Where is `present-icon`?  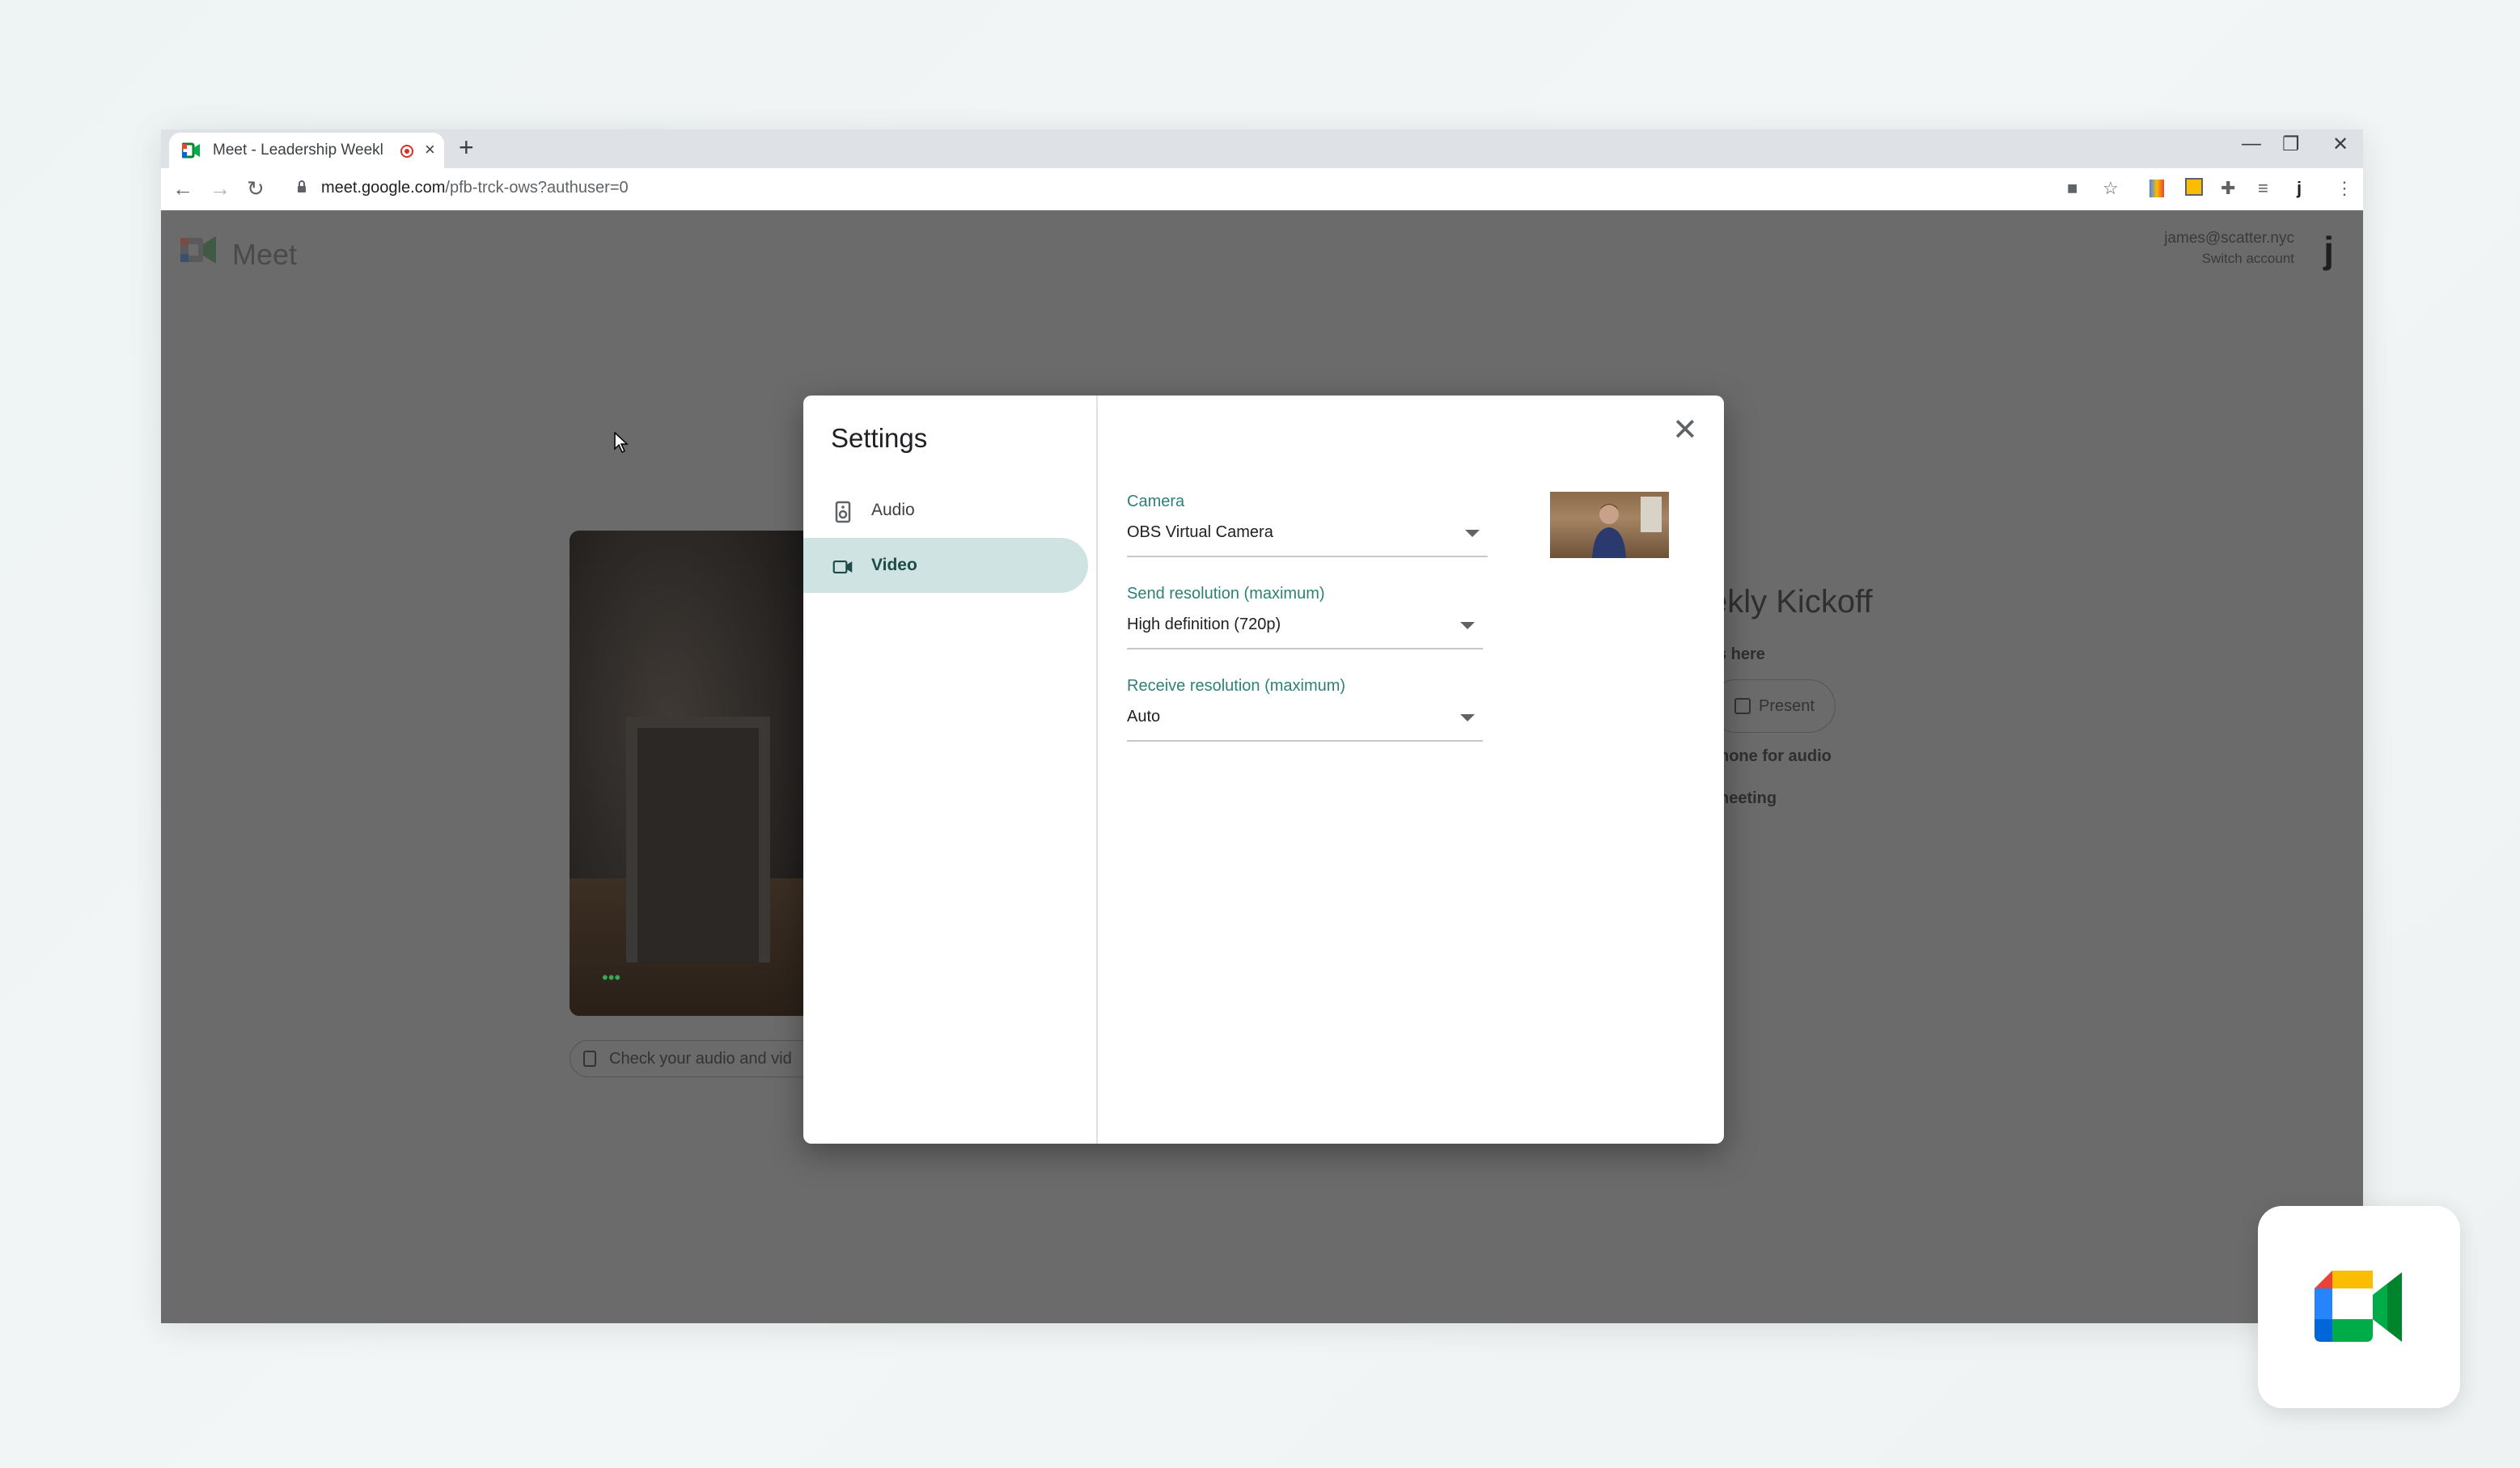
present-icon is located at coordinates (1743, 706).